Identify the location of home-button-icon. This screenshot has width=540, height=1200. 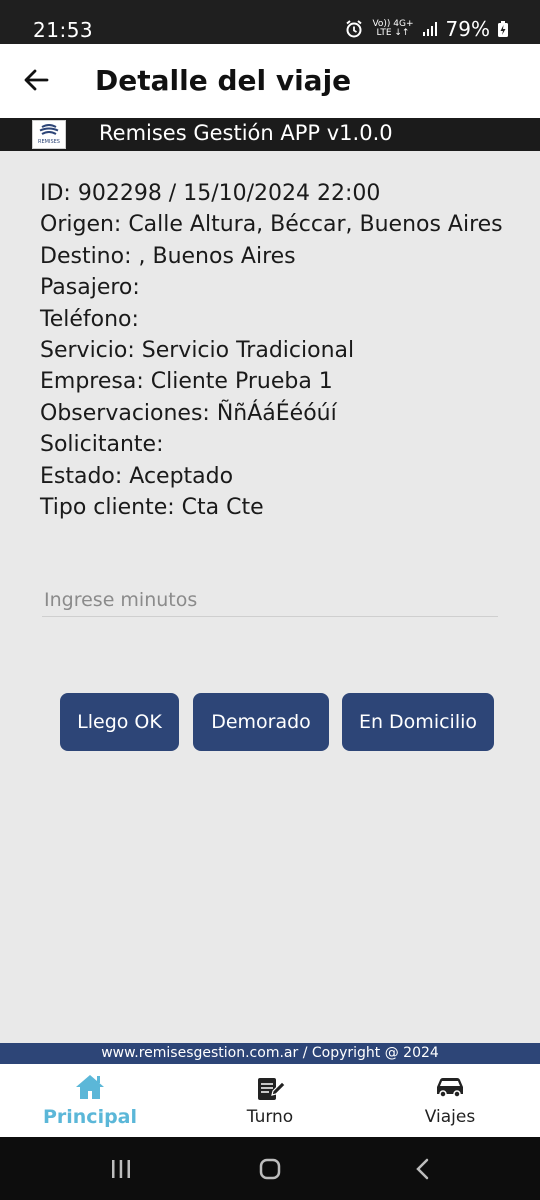
(270, 1169).